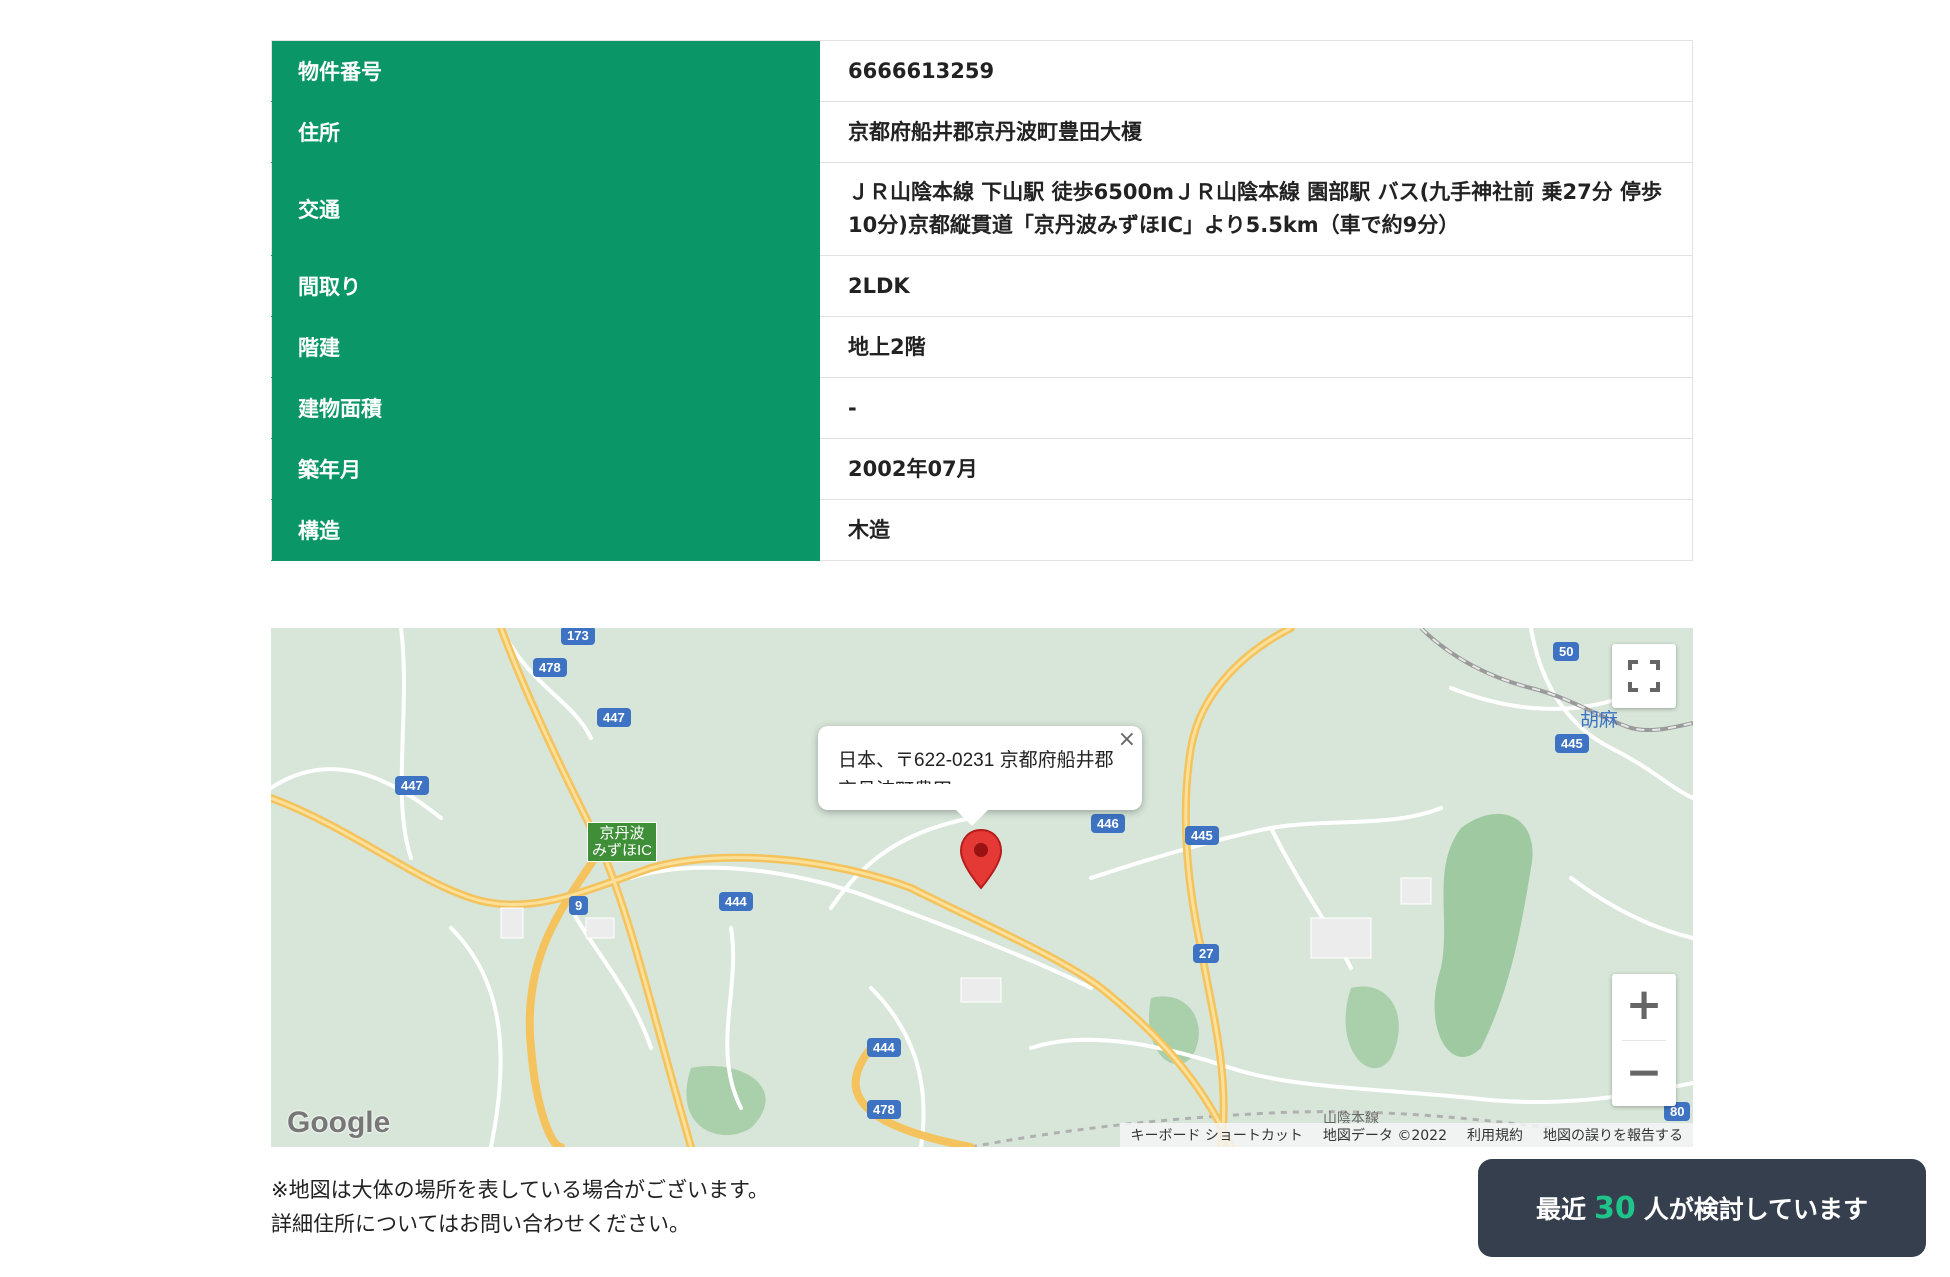  What do you see at coordinates (1216, 1135) in the screenshot?
I see `keyboard-shortcuts-link: キーボード ショートカット` at bounding box center [1216, 1135].